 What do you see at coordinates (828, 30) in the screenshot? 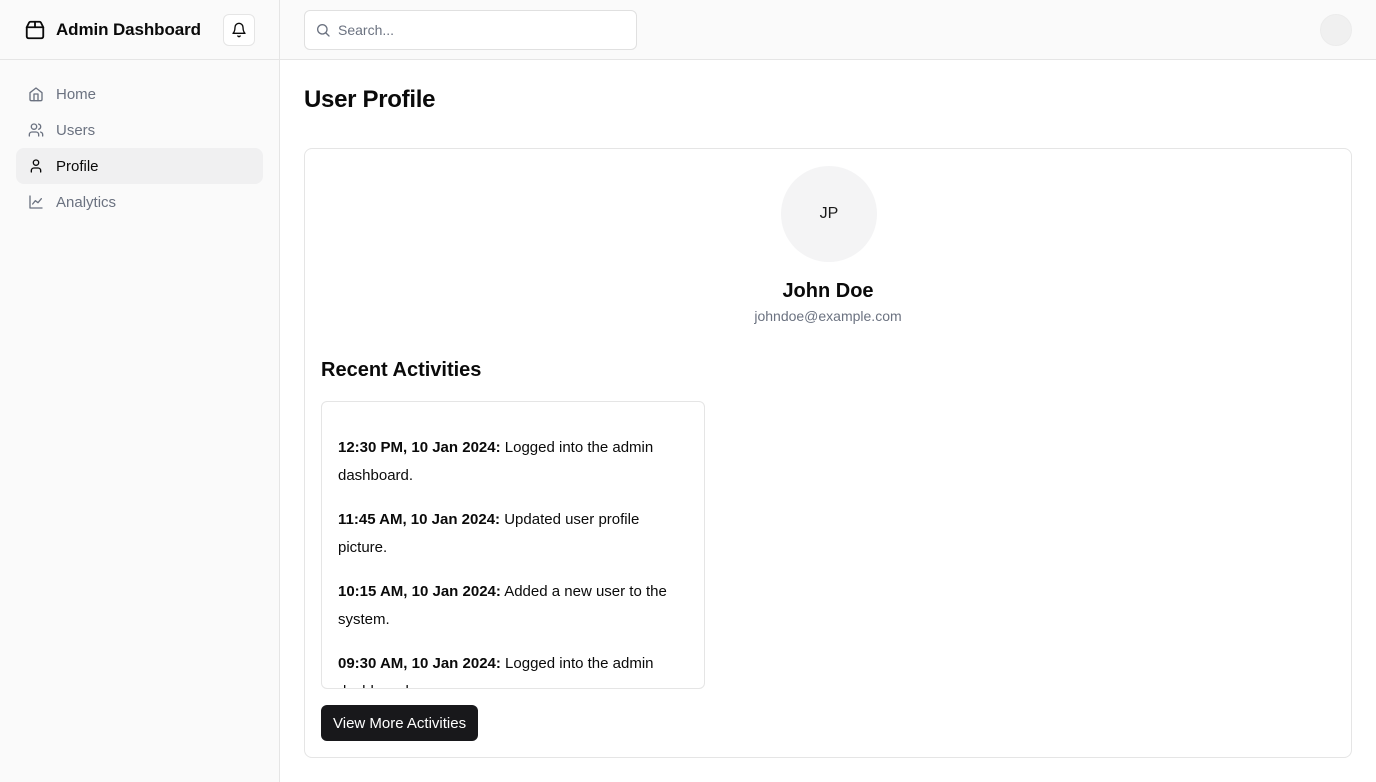
I see `top-bar` at bounding box center [828, 30].